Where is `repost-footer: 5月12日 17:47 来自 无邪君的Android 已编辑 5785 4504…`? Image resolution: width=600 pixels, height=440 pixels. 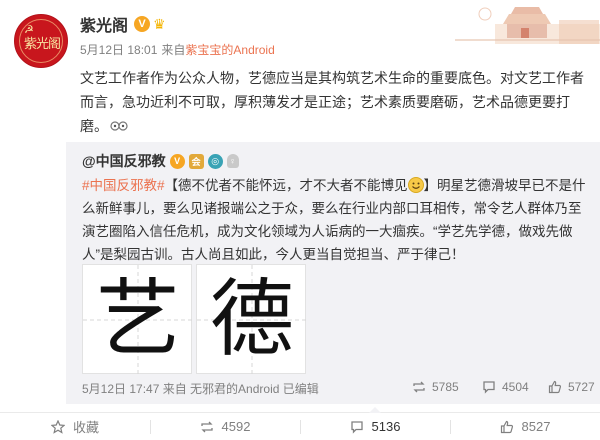 repost-footer: 5月12日 17:47 来自 无邪君的Android 已编辑 5785 4504… is located at coordinates (338, 389).